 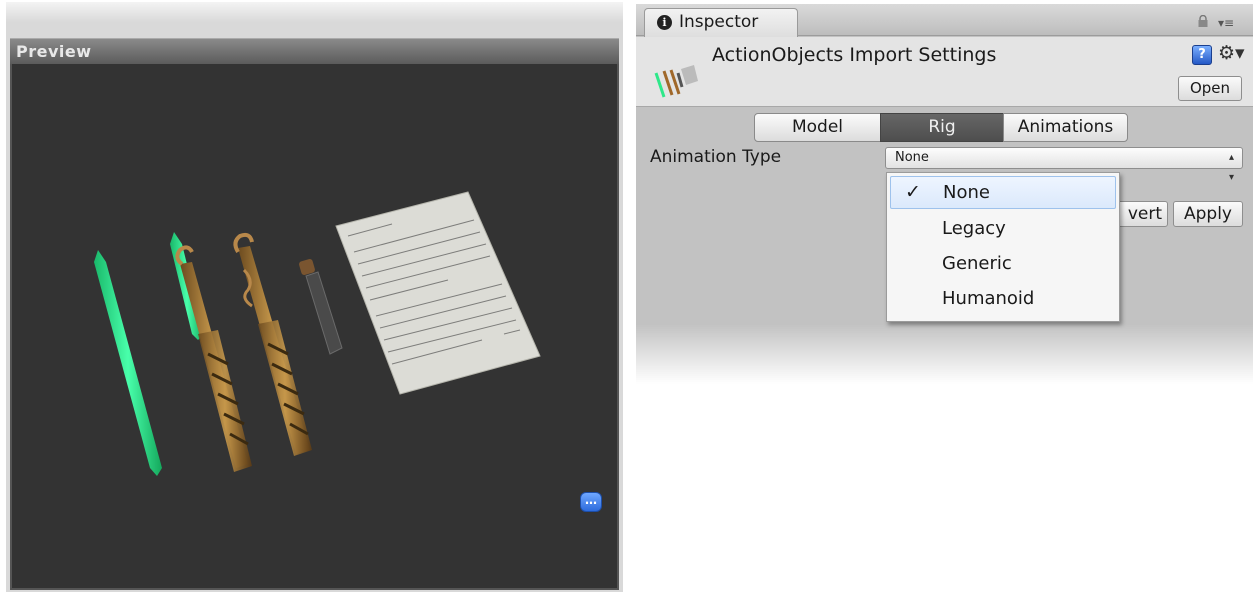 I want to click on open-button: Open, so click(x=1210, y=88).